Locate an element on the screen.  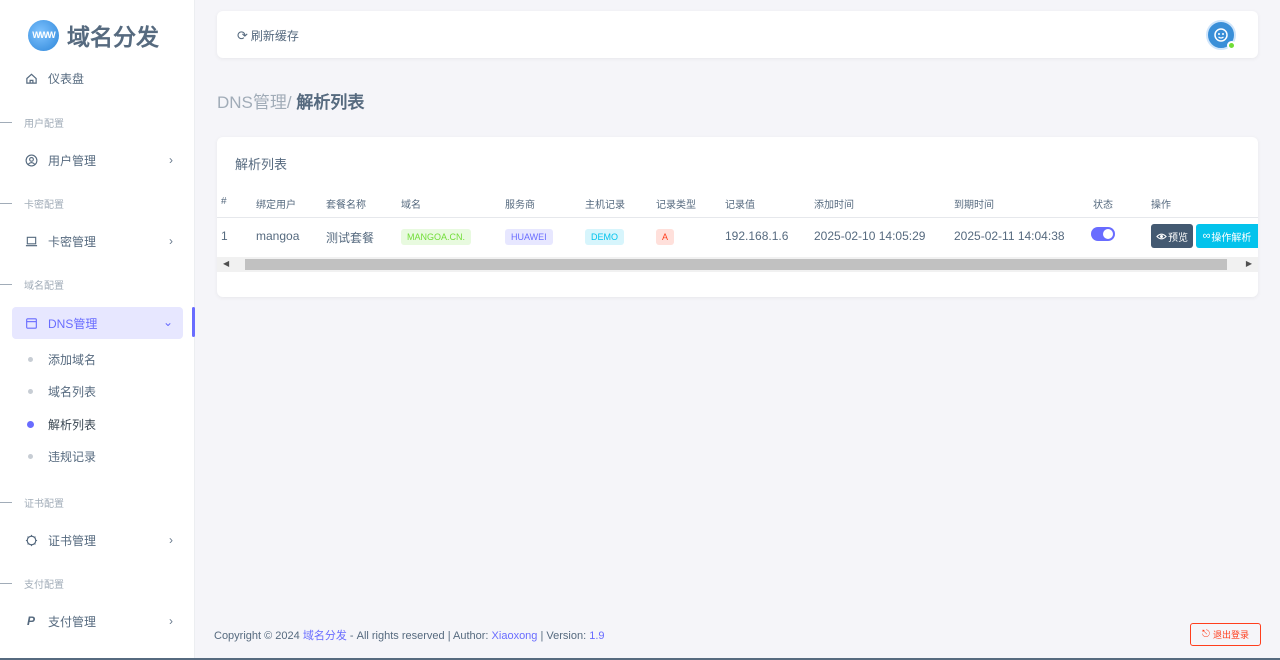
logout-button: ⎋ 退出登录 is located at coordinates (1225, 634).